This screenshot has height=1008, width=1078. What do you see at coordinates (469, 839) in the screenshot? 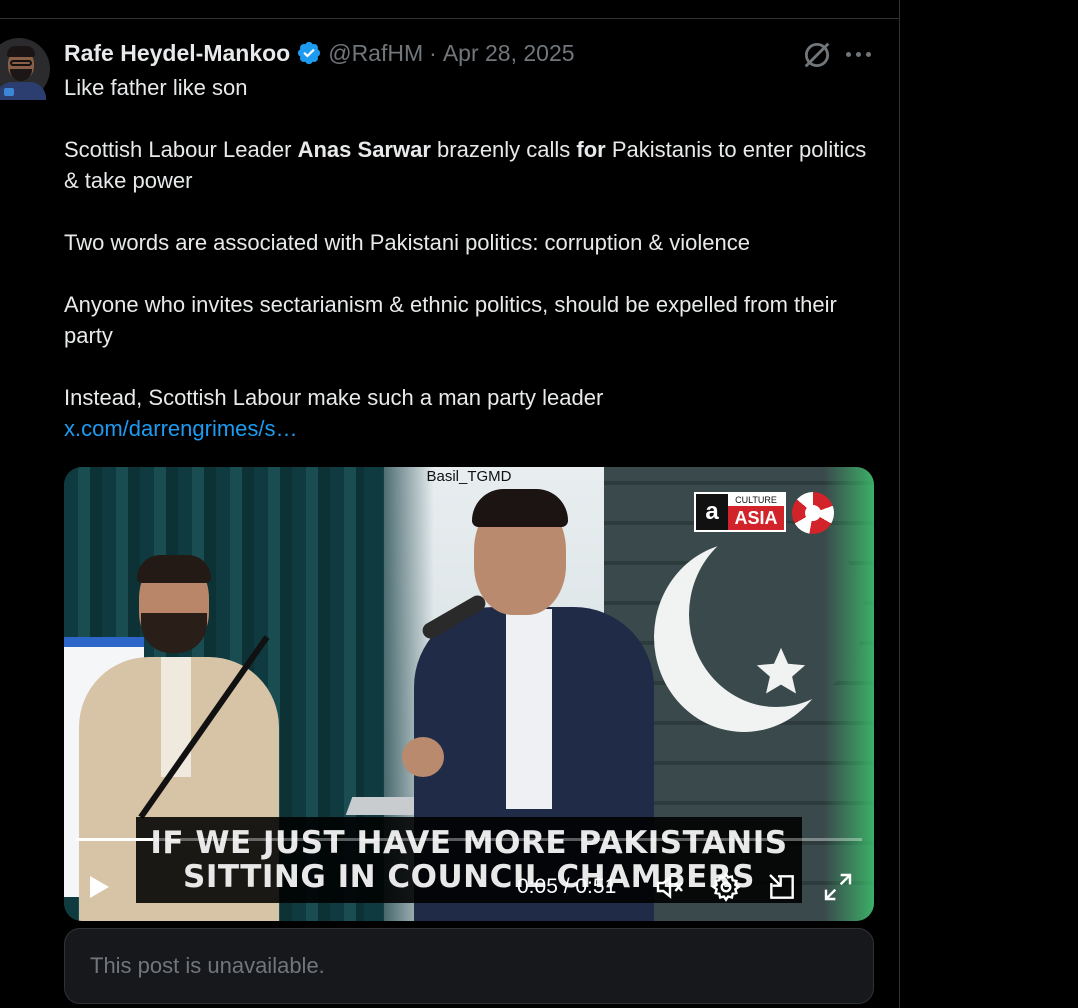
I see `video-progress-bar` at bounding box center [469, 839].